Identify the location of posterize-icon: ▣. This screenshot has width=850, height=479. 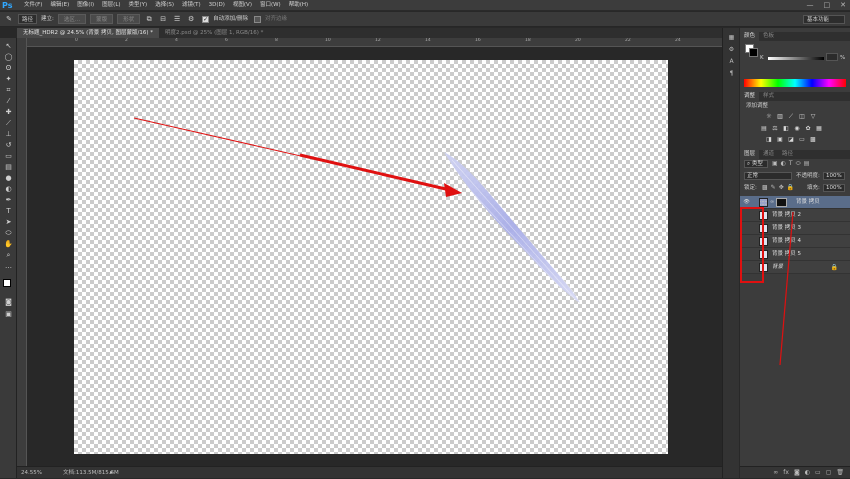
(780, 139).